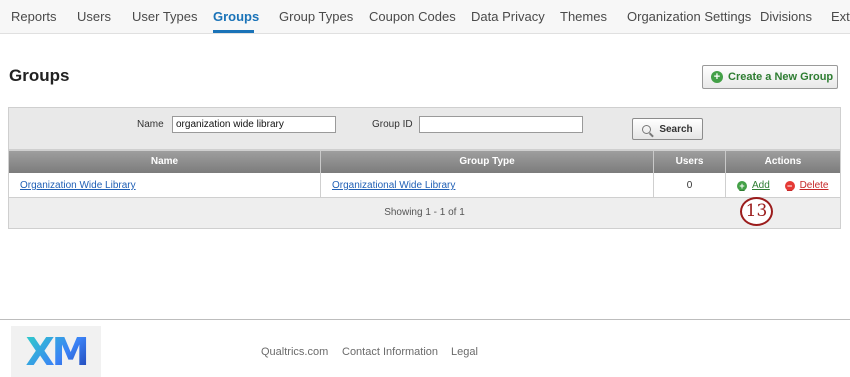 The image size is (850, 377). Describe the element at coordinates (254, 124) in the screenshot. I see `name-input` at that location.